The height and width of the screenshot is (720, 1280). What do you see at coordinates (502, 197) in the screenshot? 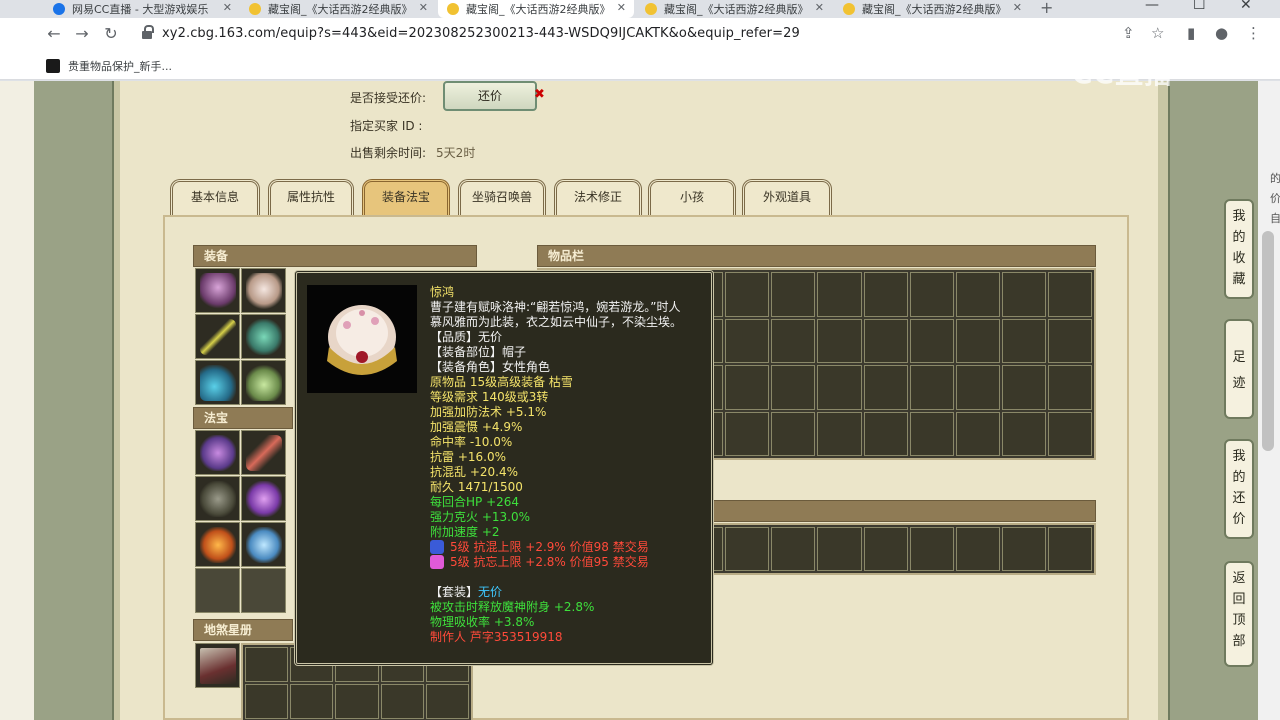
I see `tab-mount-summon: 坐骑召唤兽` at bounding box center [502, 197].